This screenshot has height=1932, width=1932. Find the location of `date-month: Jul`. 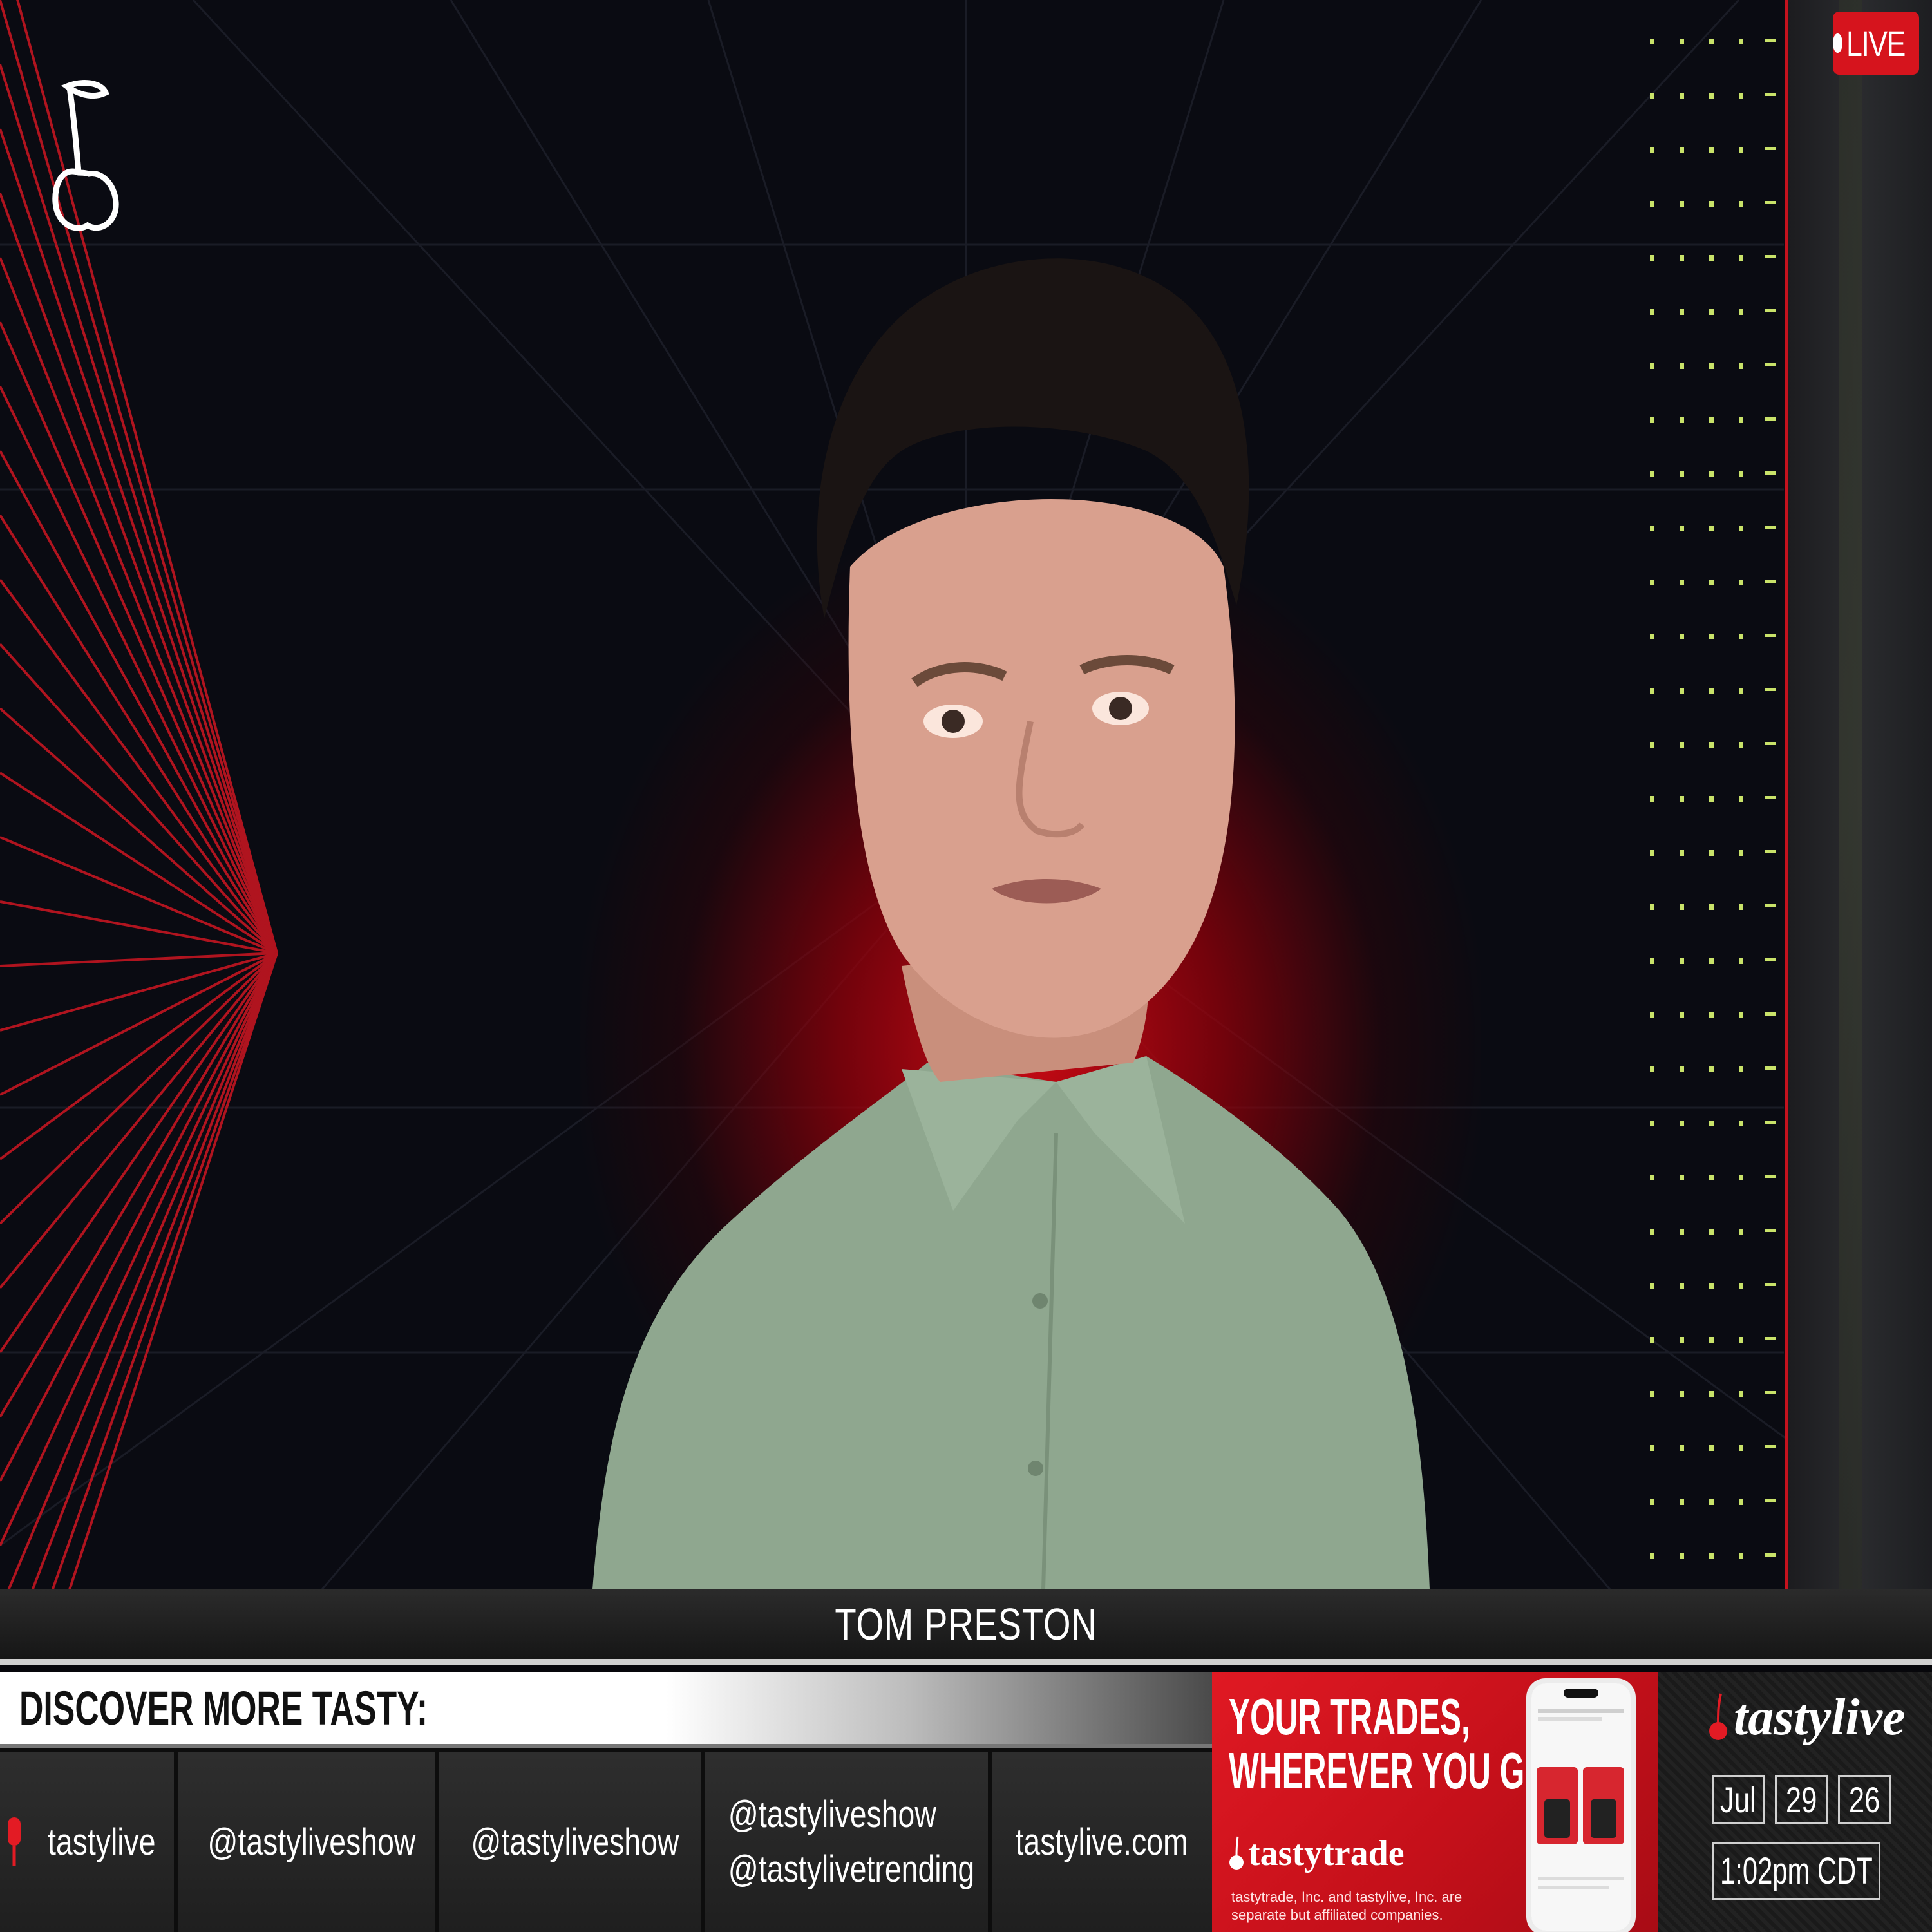

date-month: Jul is located at coordinates (1739, 1799).